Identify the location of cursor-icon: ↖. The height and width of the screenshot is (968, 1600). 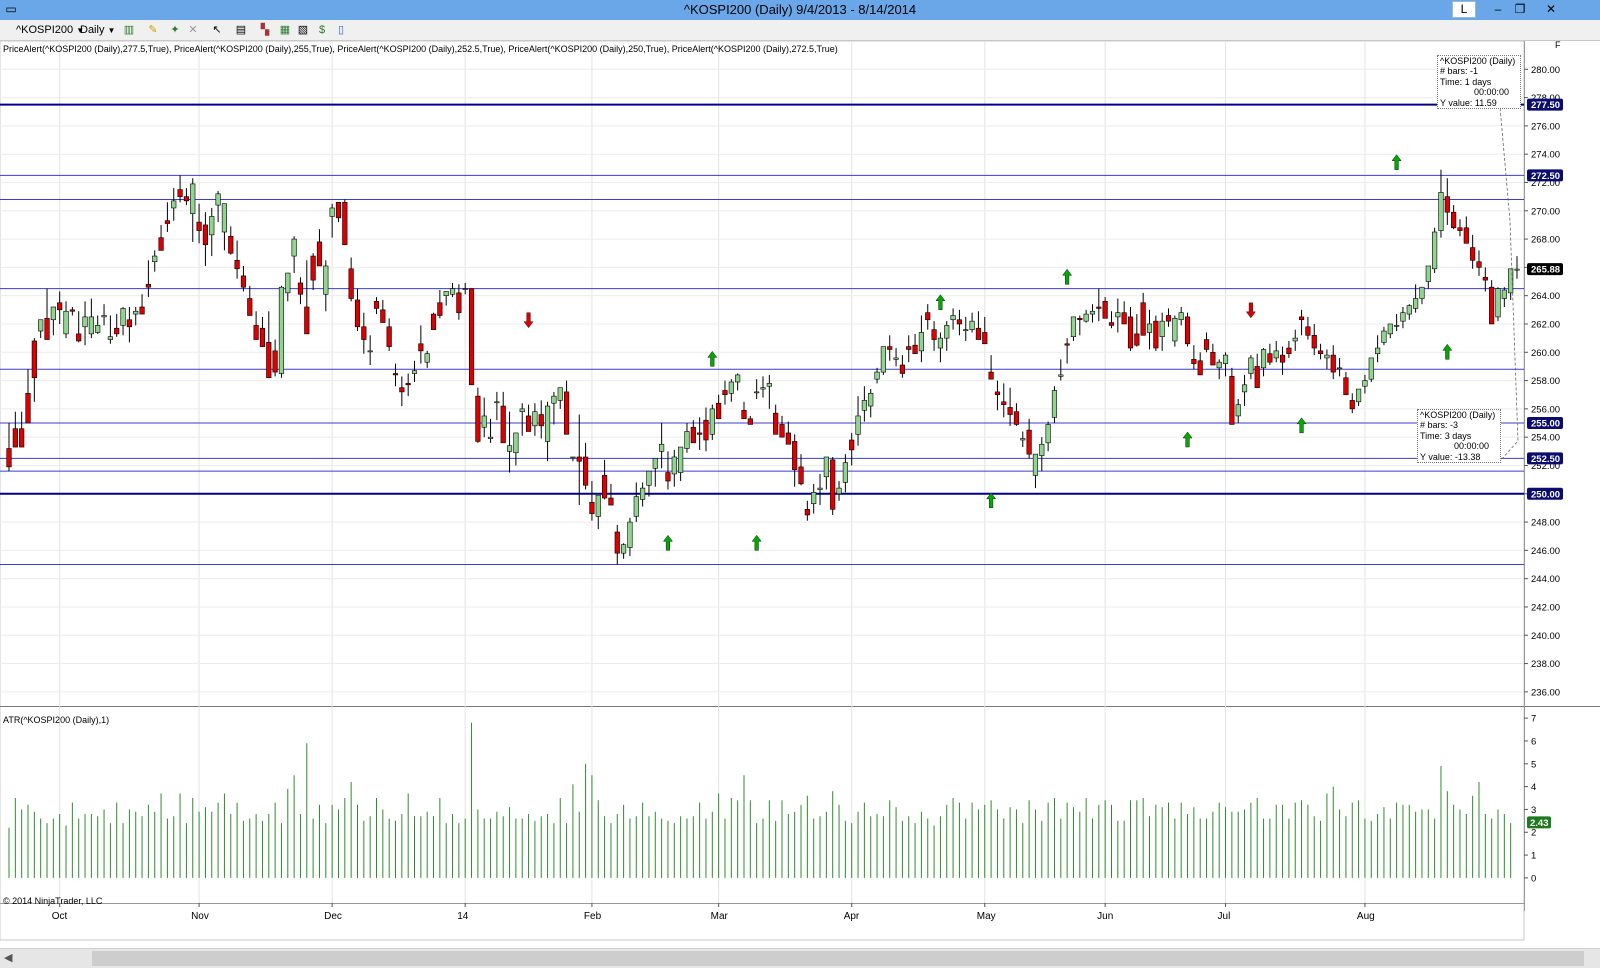
(217, 30).